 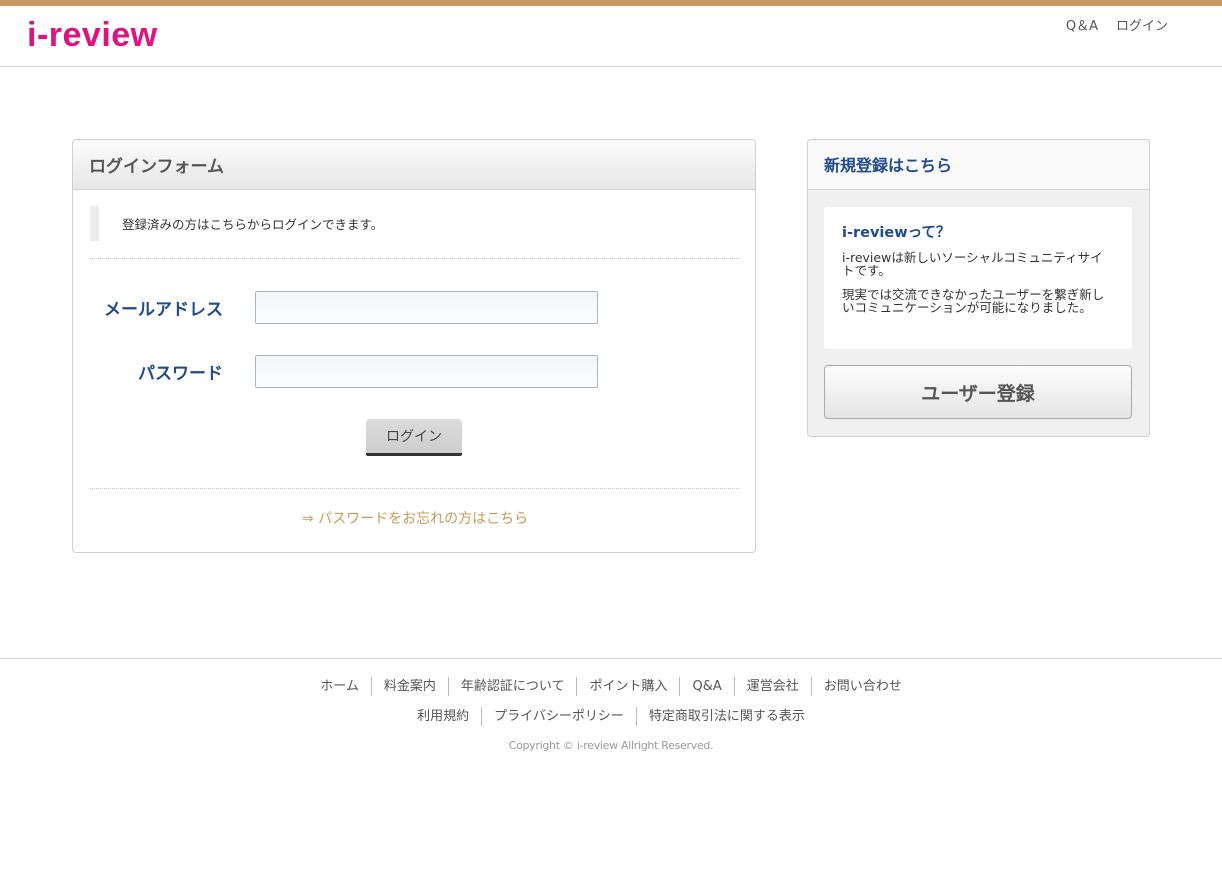 I want to click on register-title: 新規登録はこちら, so click(x=978, y=165).